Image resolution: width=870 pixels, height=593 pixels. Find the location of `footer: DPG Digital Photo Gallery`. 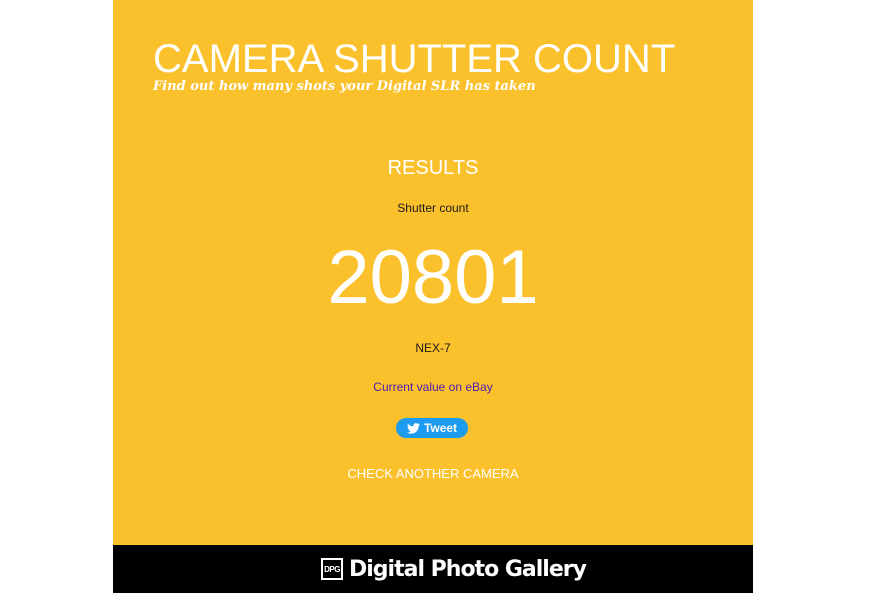

footer: DPG Digital Photo Gallery is located at coordinates (433, 569).